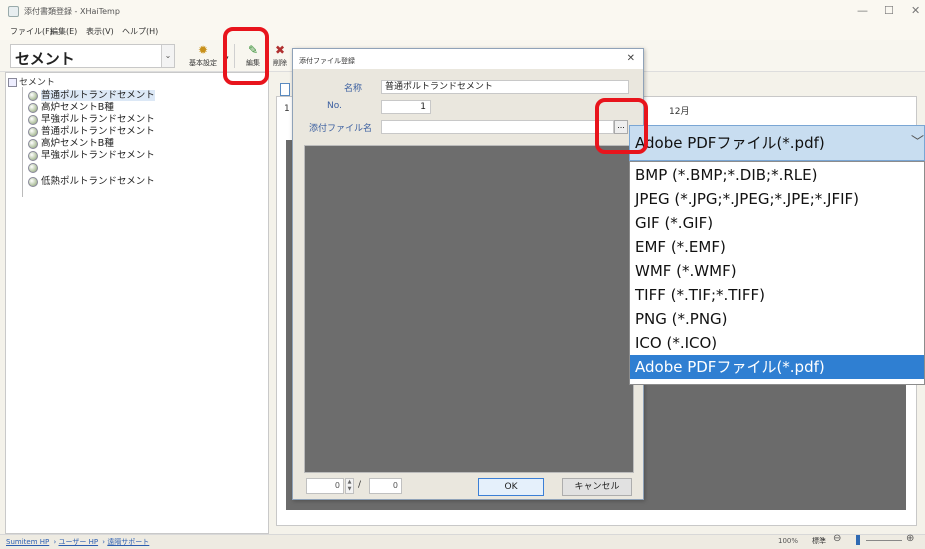  What do you see at coordinates (12, 82) in the screenshot?
I see `folder-icon` at bounding box center [12, 82].